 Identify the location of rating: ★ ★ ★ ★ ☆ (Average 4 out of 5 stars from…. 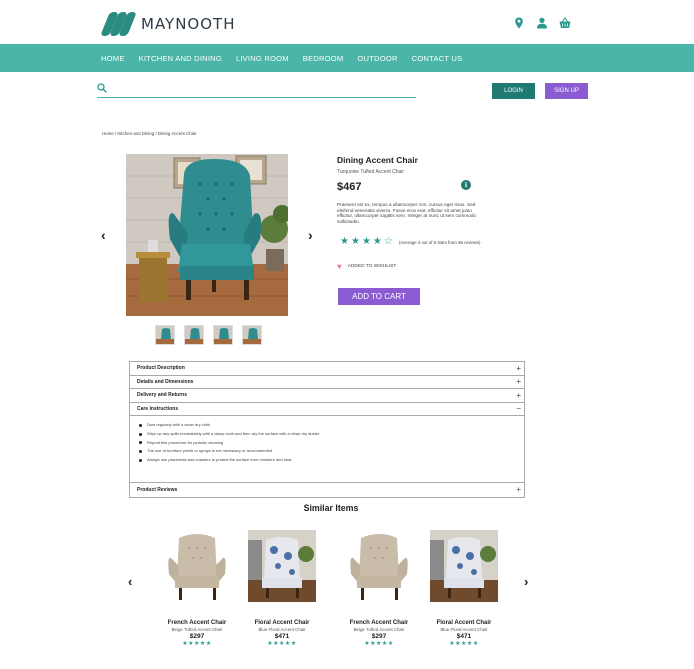
(410, 242).